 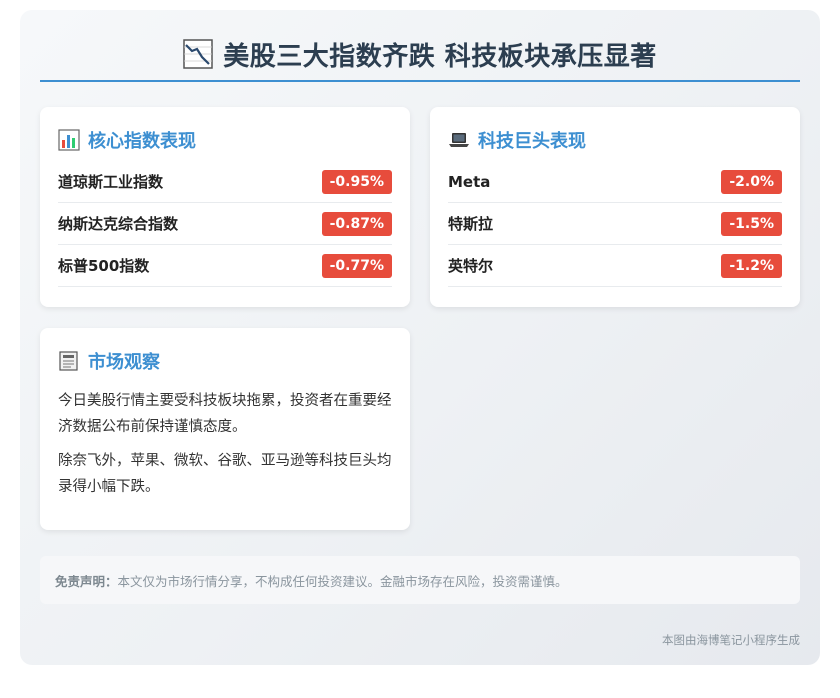 I want to click on indices-card-header: 核心指数表现, so click(x=225, y=140).